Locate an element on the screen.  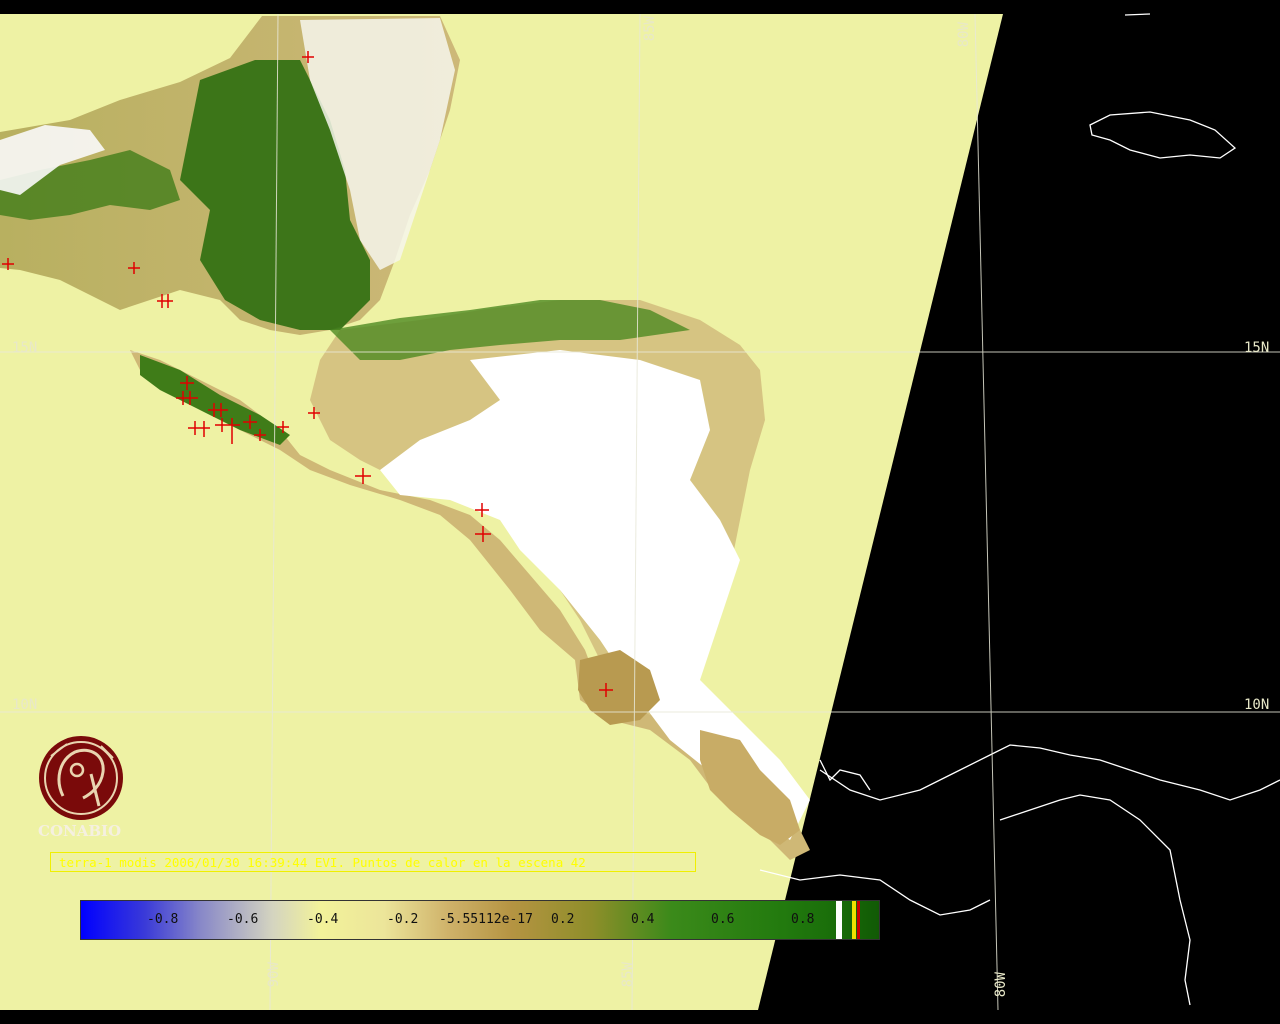
colorbar-tick: -5.55112e-17 is located at coordinates (486, 919).